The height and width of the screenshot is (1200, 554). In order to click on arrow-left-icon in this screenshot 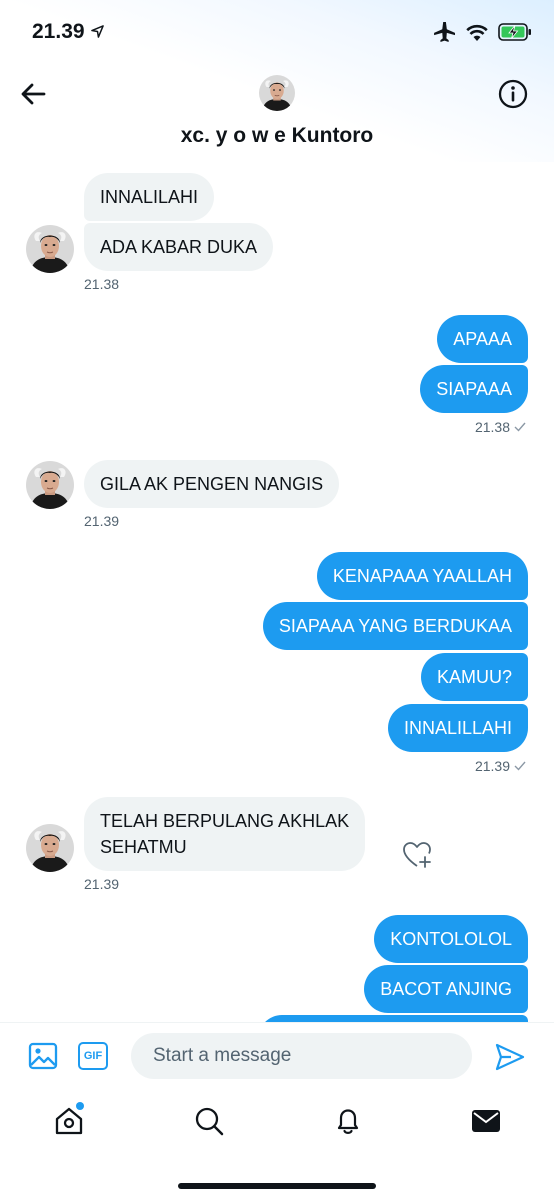, I will do `click(33, 94)`.